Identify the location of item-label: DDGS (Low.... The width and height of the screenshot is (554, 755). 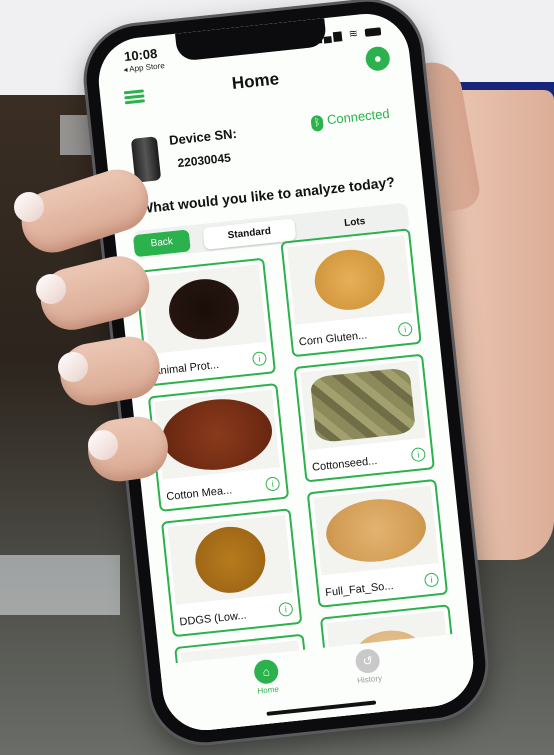
(213, 619).